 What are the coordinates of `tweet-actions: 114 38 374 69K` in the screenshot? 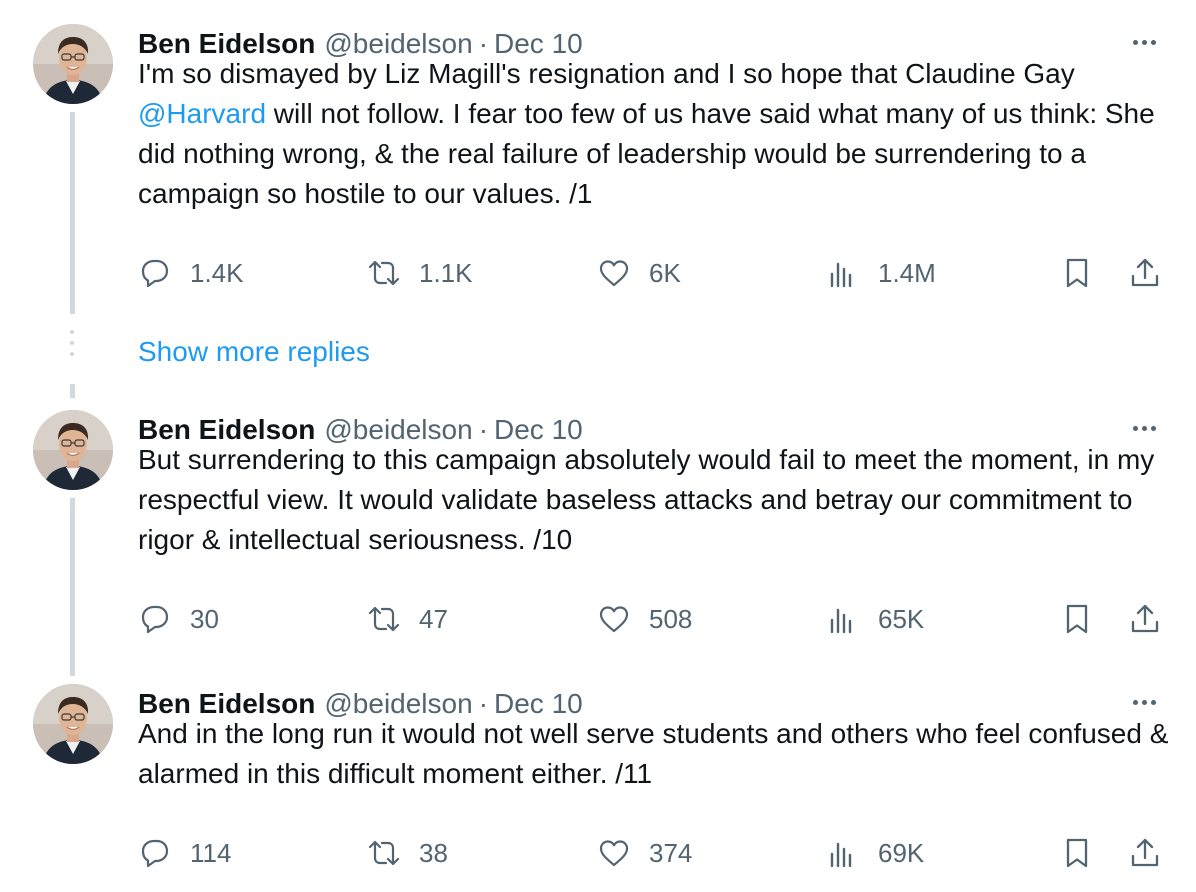 It's located at (598, 853).